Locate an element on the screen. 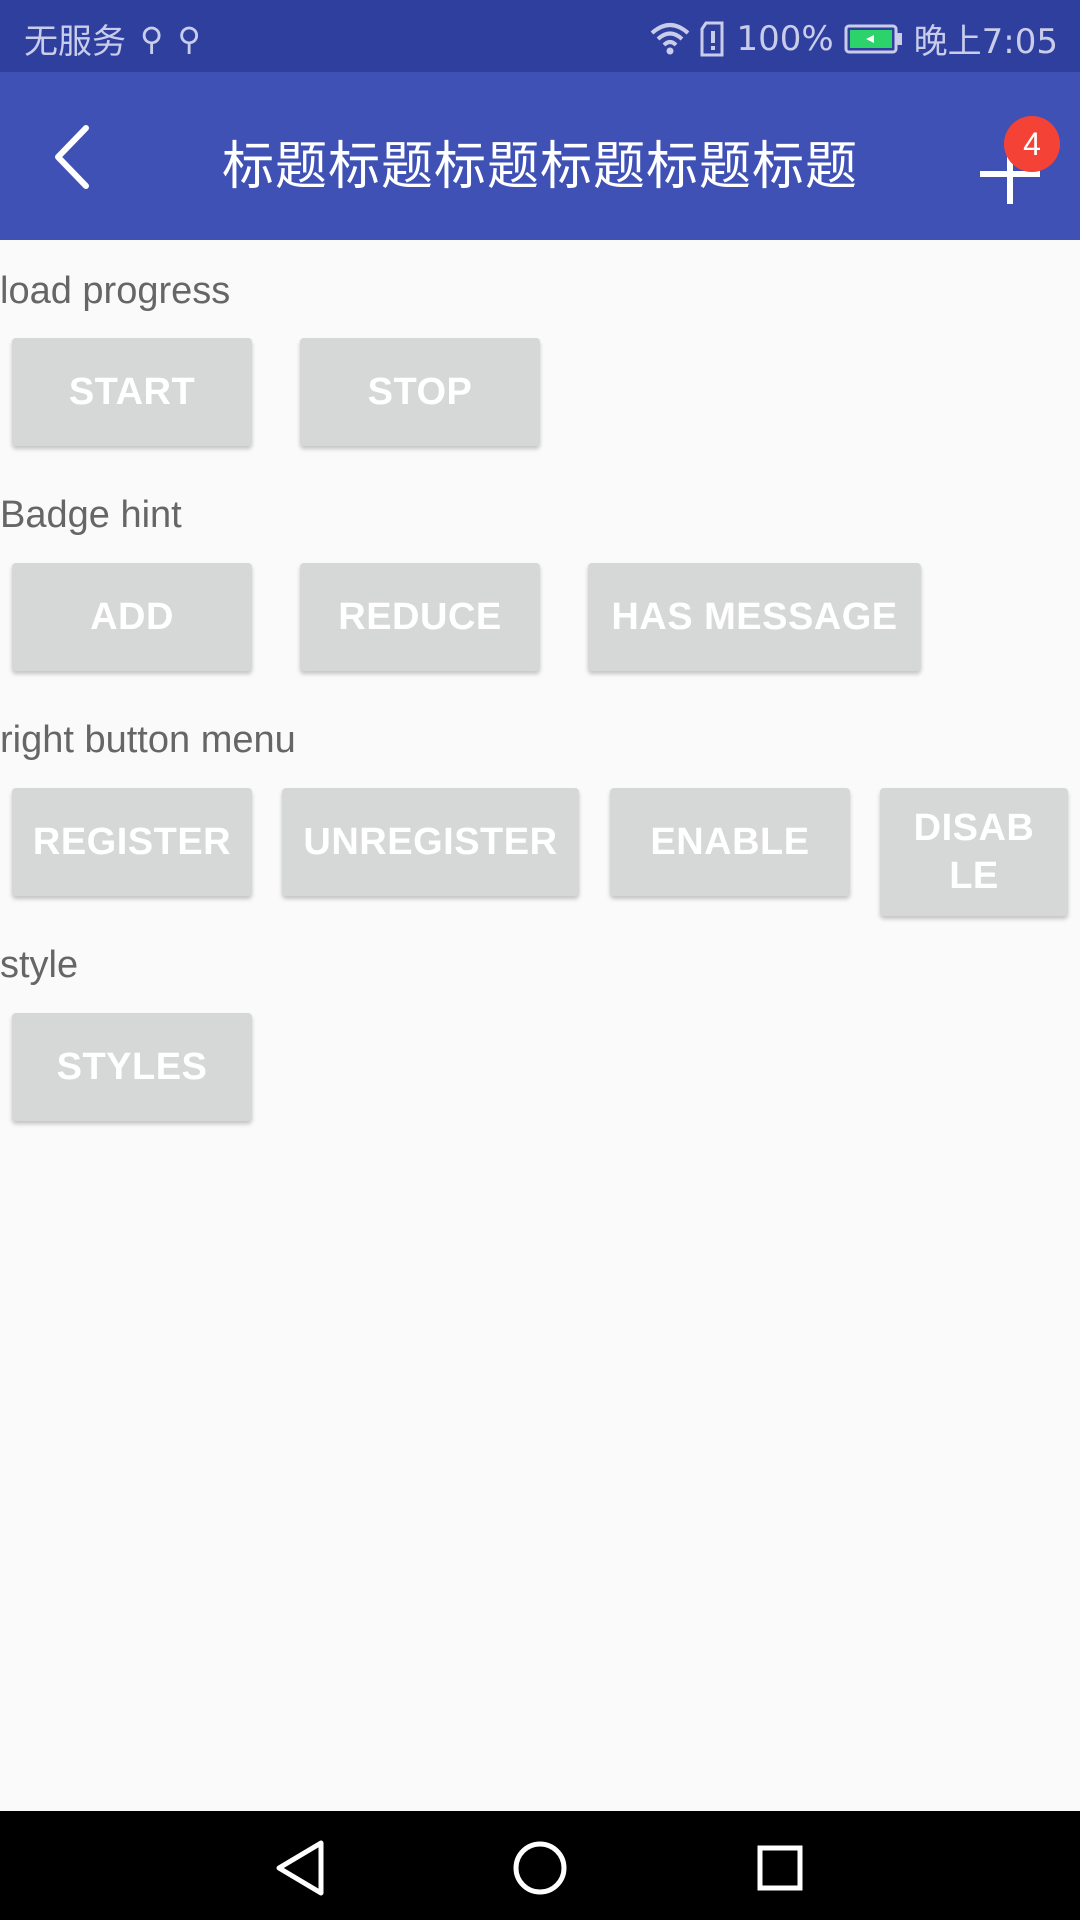 This screenshot has width=1080, height=1920. back-triangle-icon is located at coordinates (300, 1868).